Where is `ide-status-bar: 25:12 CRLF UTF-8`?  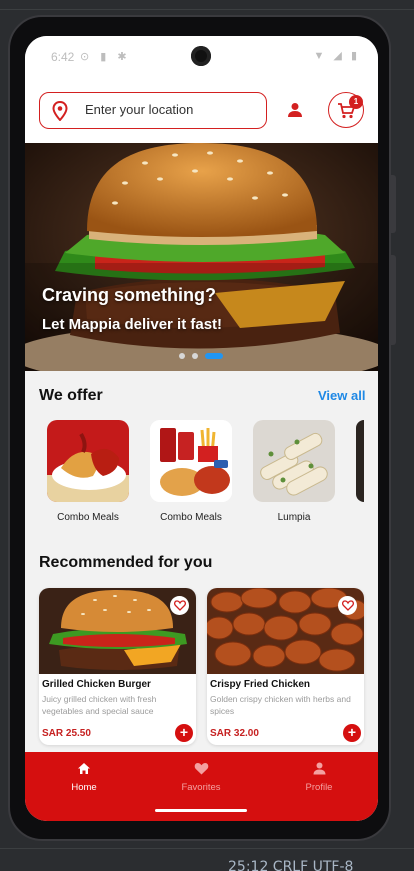
ide-status-bar: 25:12 CRLF UTF-8 is located at coordinates (207, 859).